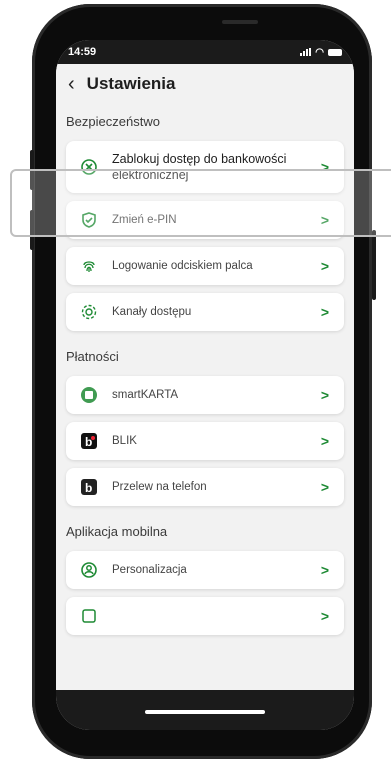 This screenshot has width=391, height=765. What do you see at coordinates (149, 570) in the screenshot?
I see `item-label: Personalizacja` at bounding box center [149, 570].